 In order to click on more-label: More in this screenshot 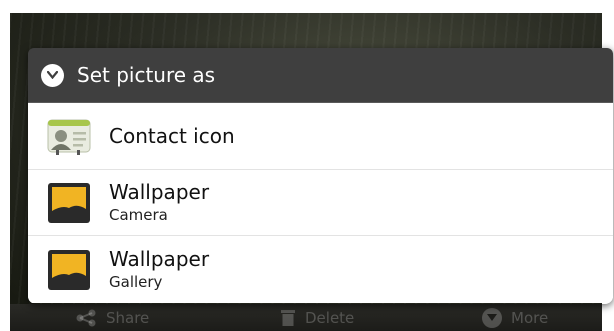, I will do `click(530, 317)`.